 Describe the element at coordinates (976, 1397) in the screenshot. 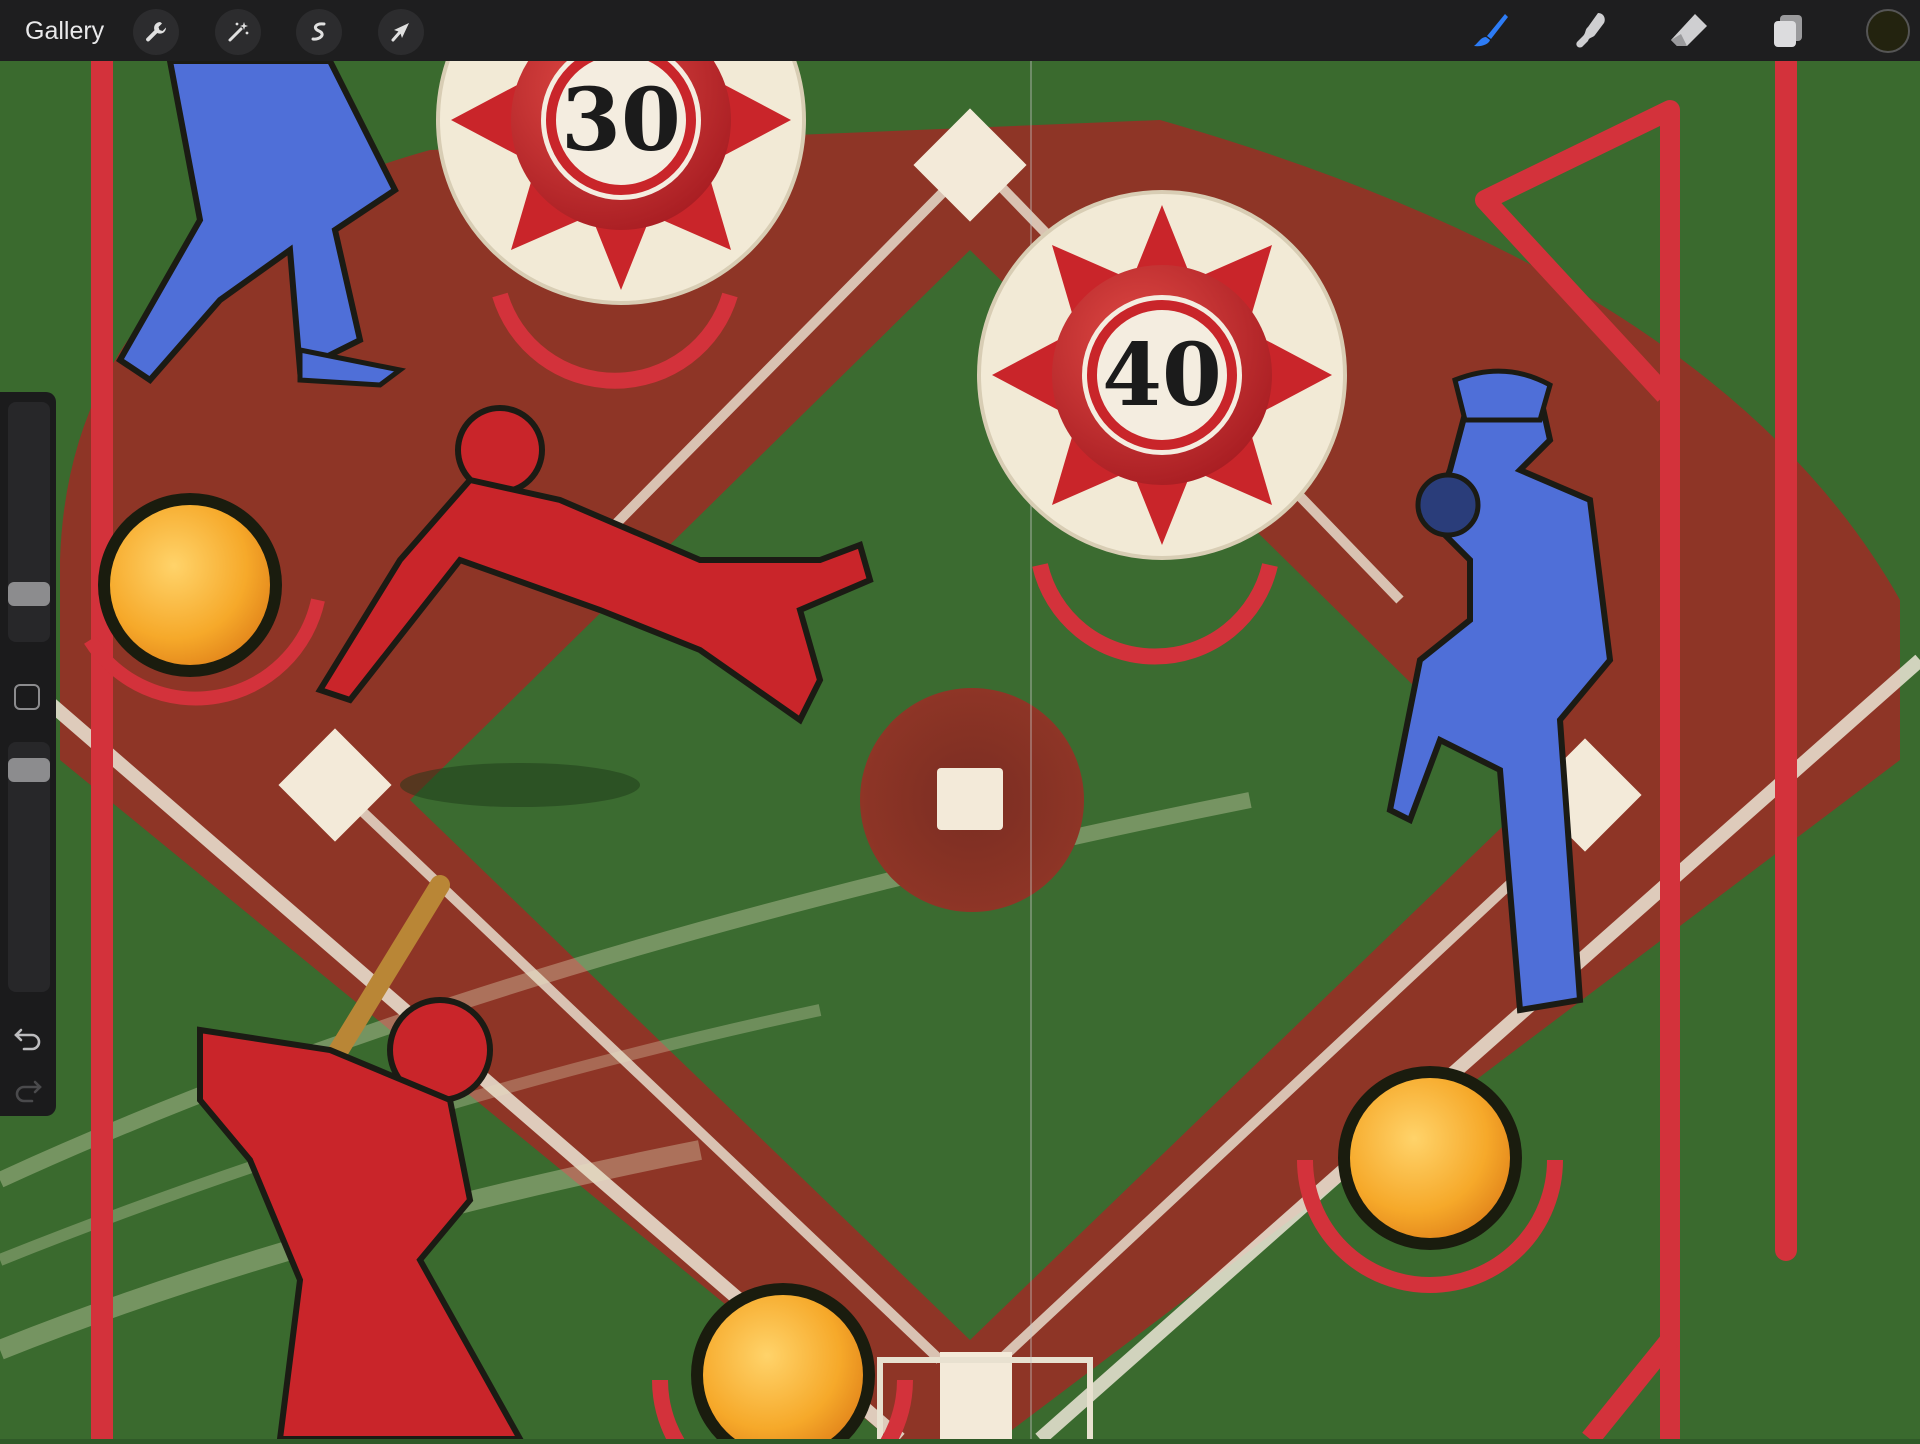

I see `home-plate` at that location.